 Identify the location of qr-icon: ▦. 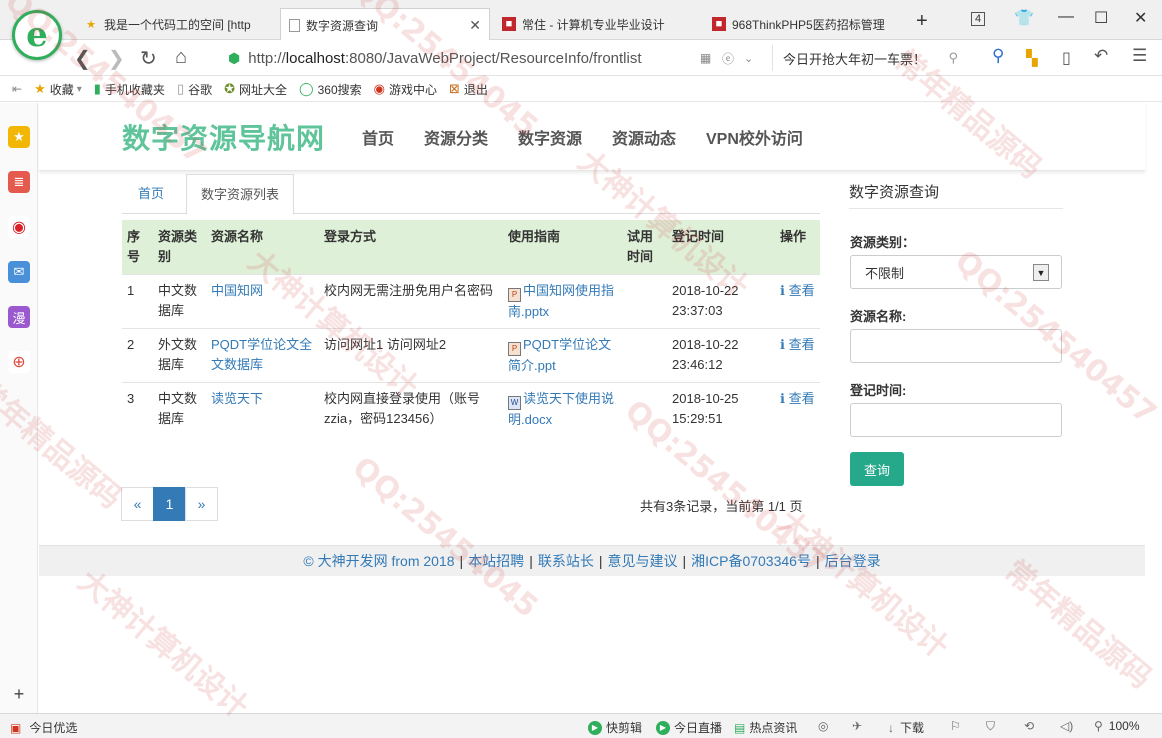
(705, 58).